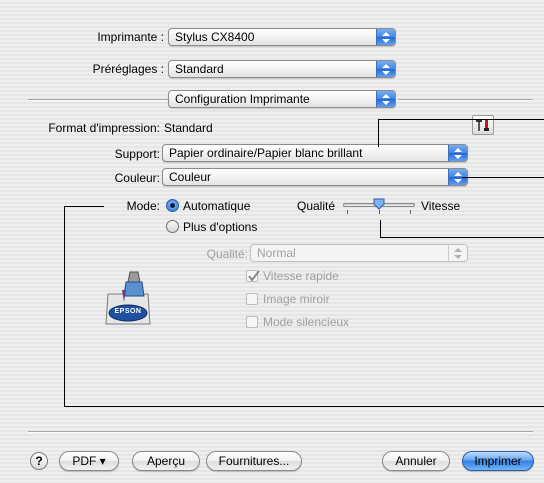  I want to click on printer-value: Stylus CX8400, so click(215, 37).